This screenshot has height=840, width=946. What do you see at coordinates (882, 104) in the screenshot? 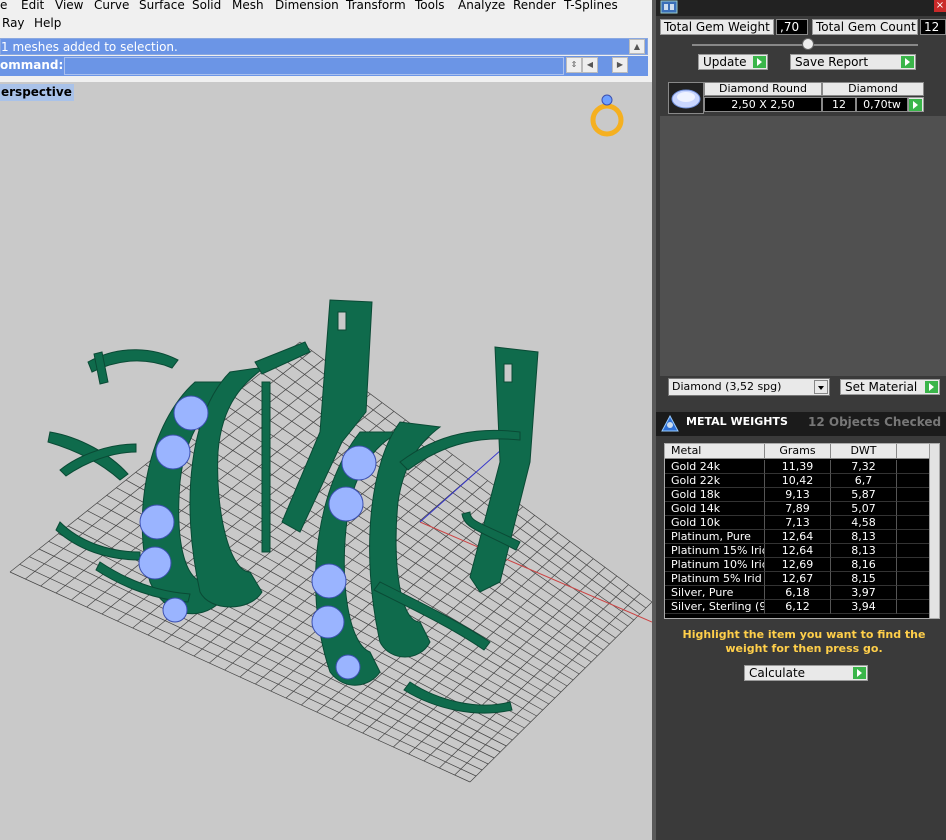
I see `gem-weight-cell: 0,70tw` at bounding box center [882, 104].